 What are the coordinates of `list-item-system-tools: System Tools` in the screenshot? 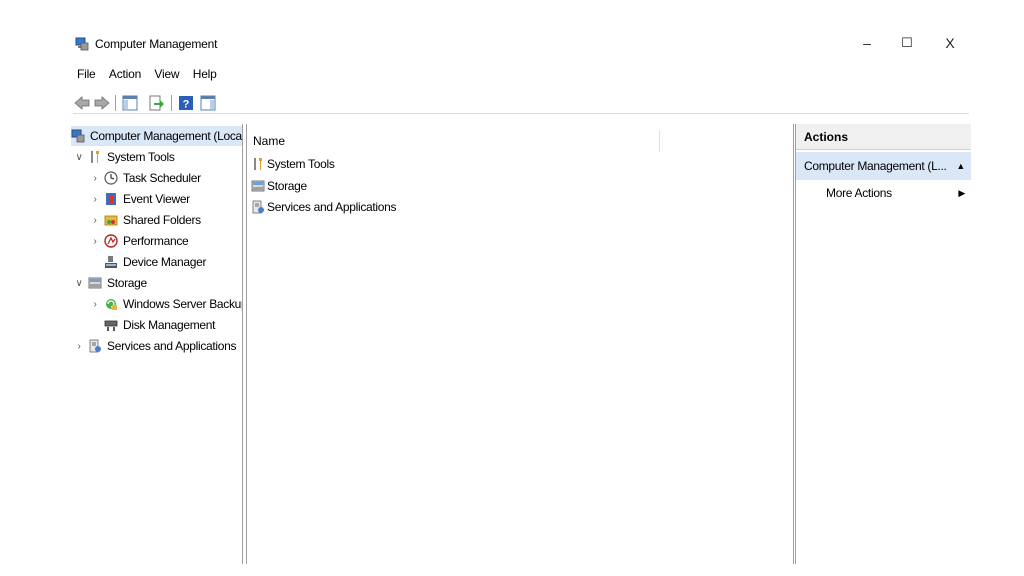 It's located at (293, 164).